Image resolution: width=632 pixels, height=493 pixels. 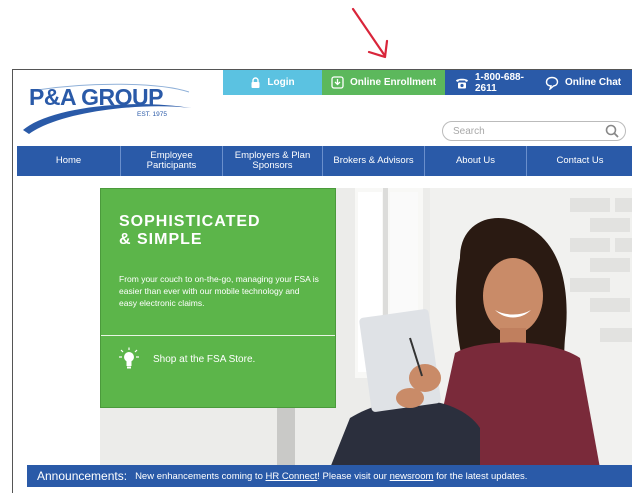 What do you see at coordinates (172, 161) in the screenshot?
I see `nav-item-employee-participants: Employee Participants` at bounding box center [172, 161].